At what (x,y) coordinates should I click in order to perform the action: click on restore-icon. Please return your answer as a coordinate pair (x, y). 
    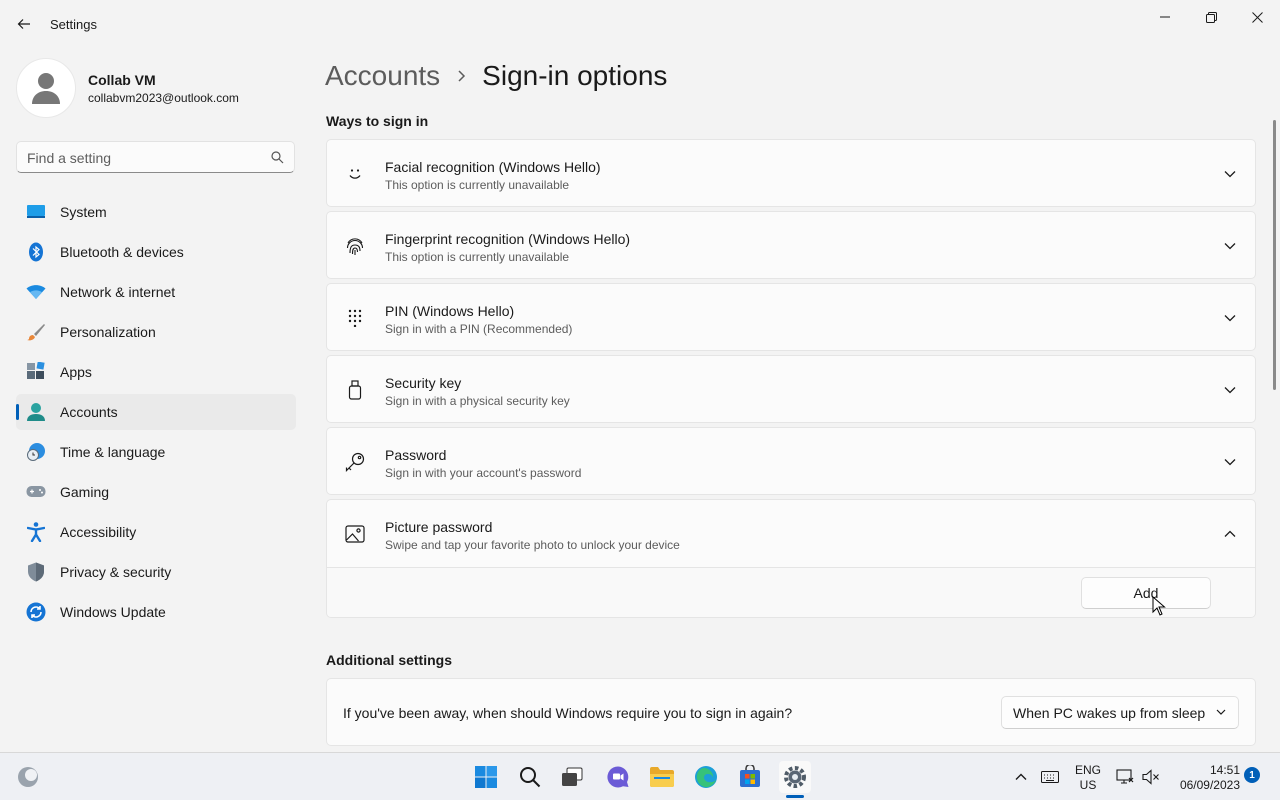
    Looking at the image, I should click on (1211, 17).